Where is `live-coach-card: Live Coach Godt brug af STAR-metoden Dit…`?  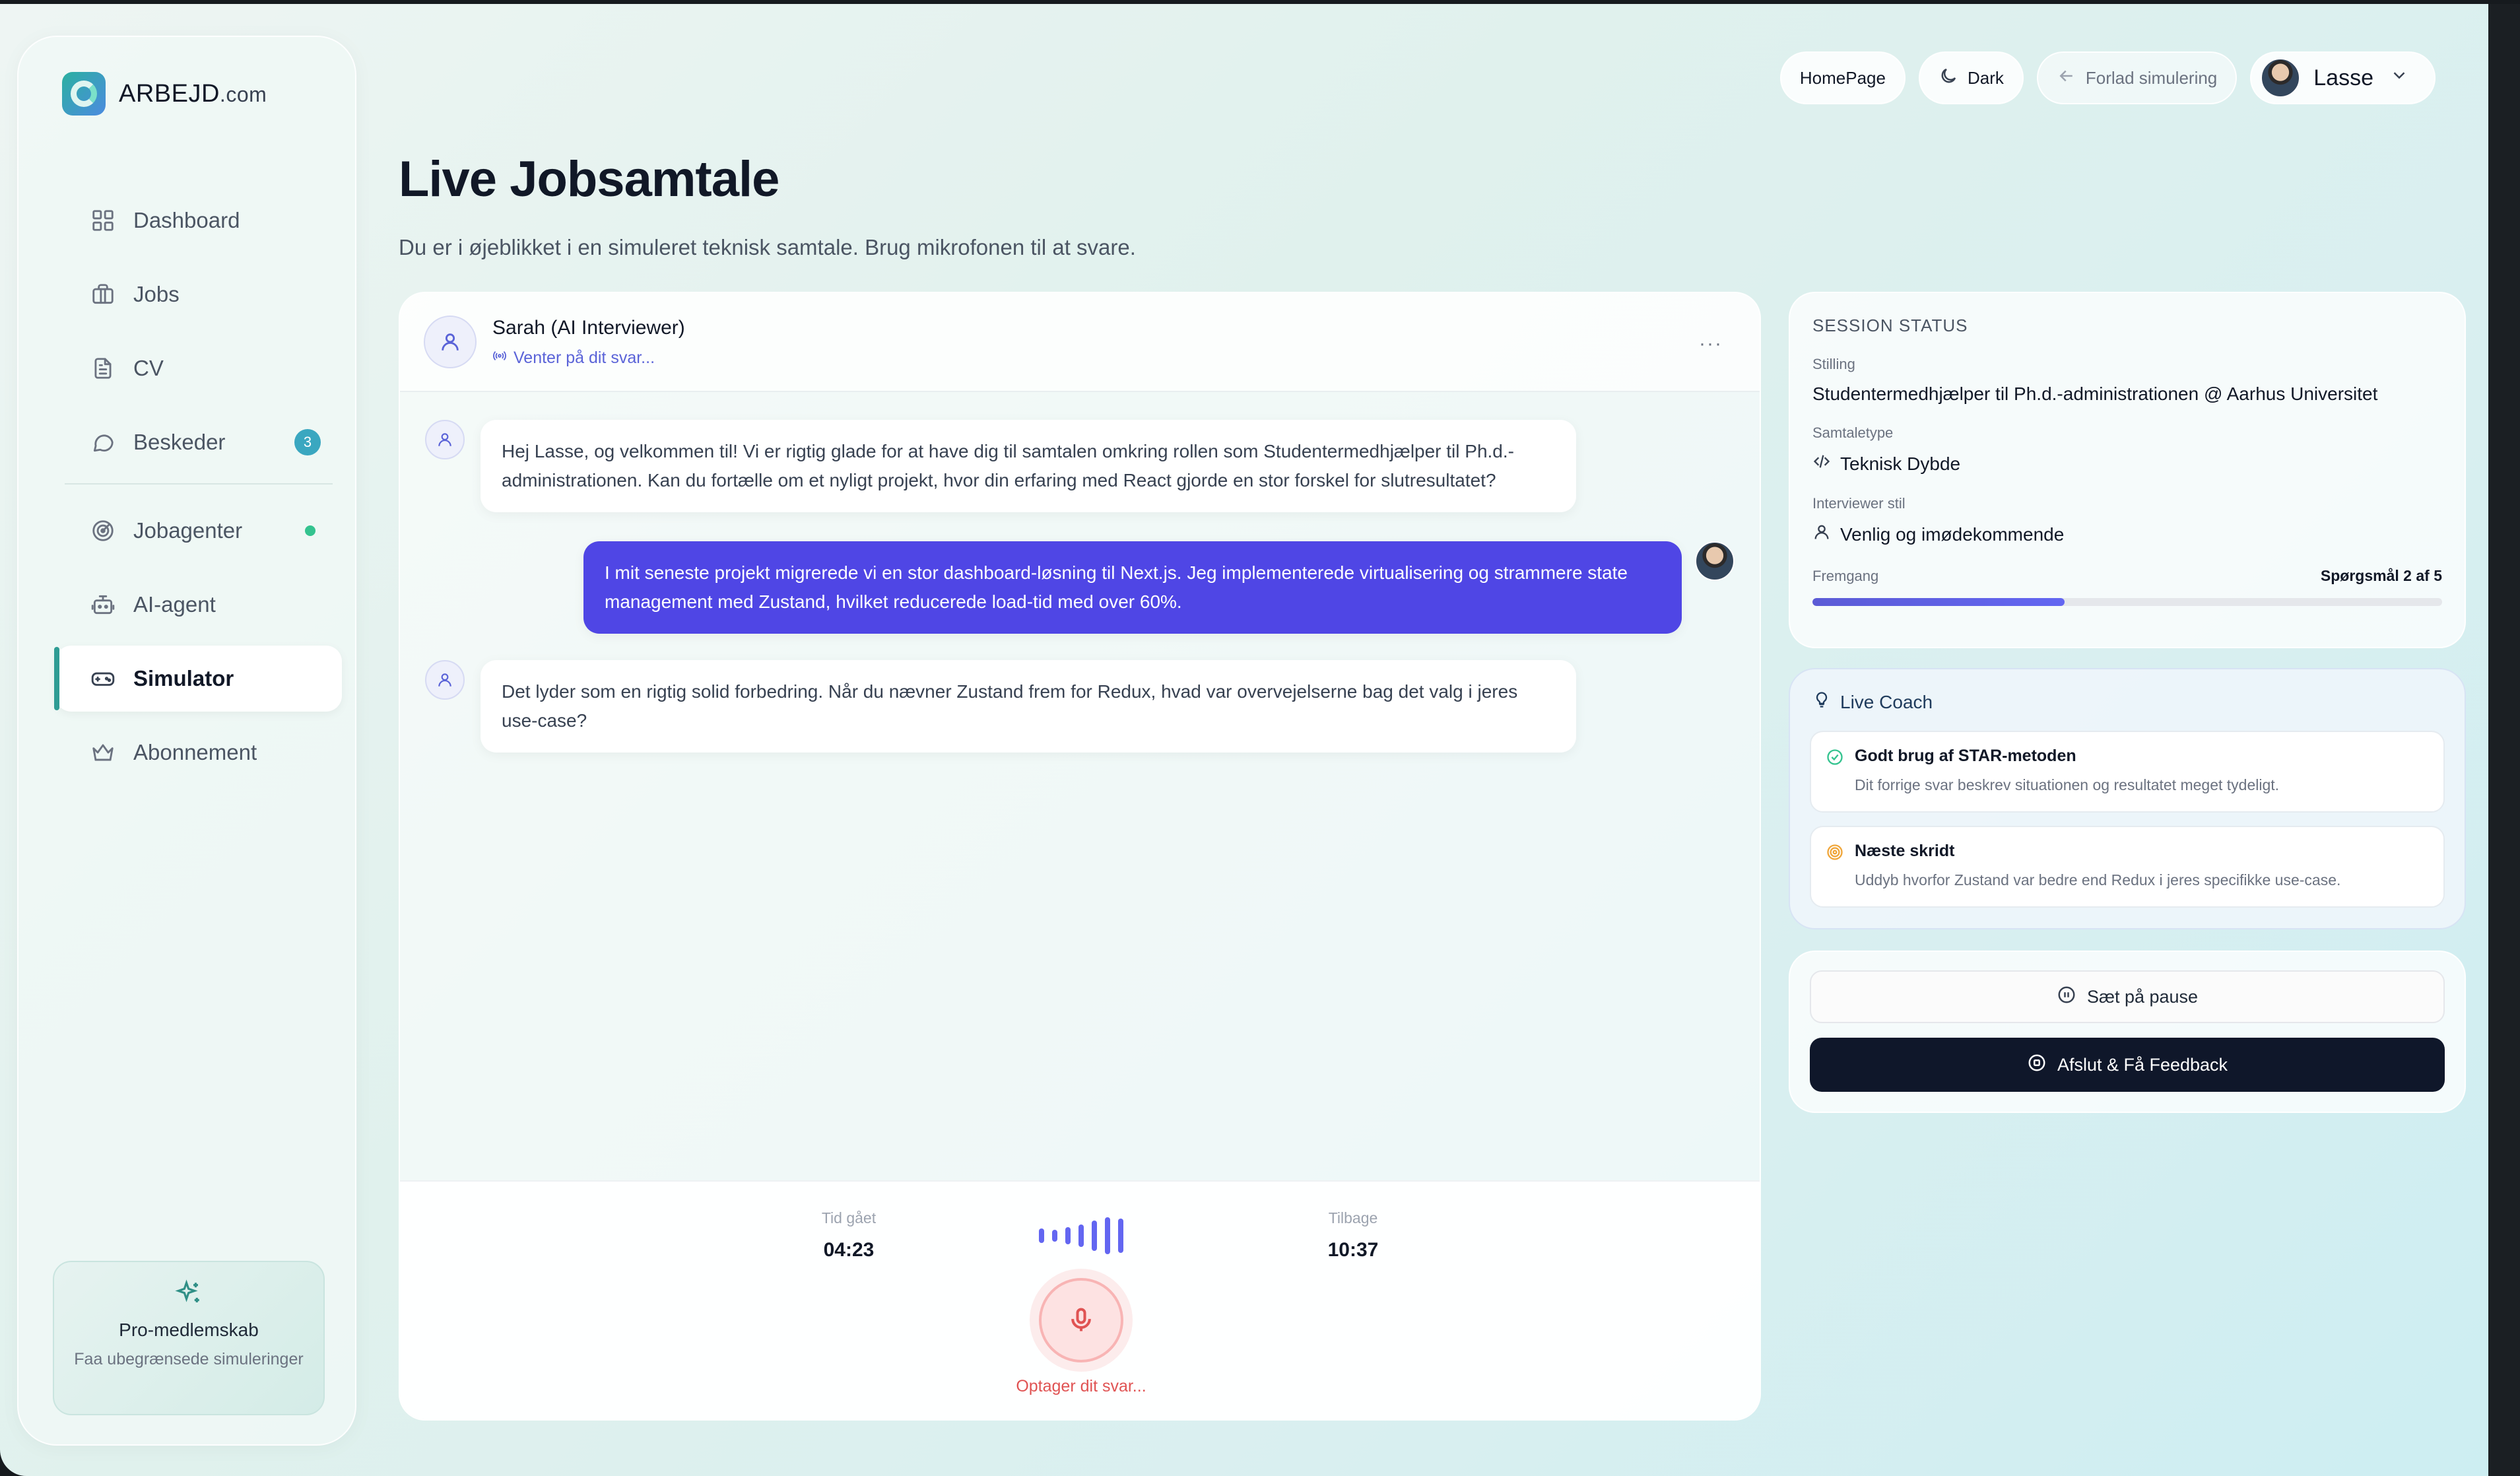
live-coach-card: Live Coach Godt brug af STAR-metoden Dit… is located at coordinates (2127, 798).